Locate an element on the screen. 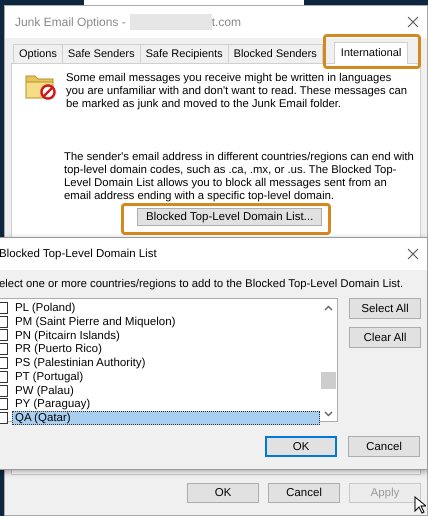 The image size is (428, 516). list-item: PW (Palau) is located at coordinates (166, 391).